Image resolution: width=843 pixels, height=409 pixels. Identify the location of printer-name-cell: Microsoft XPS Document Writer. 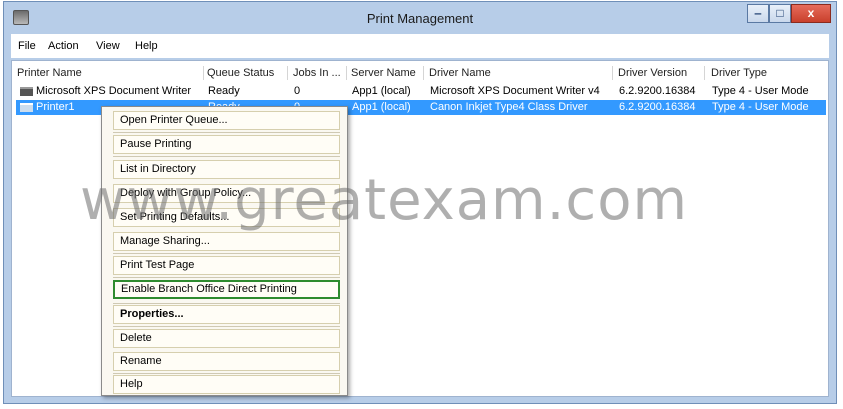
(114, 91).